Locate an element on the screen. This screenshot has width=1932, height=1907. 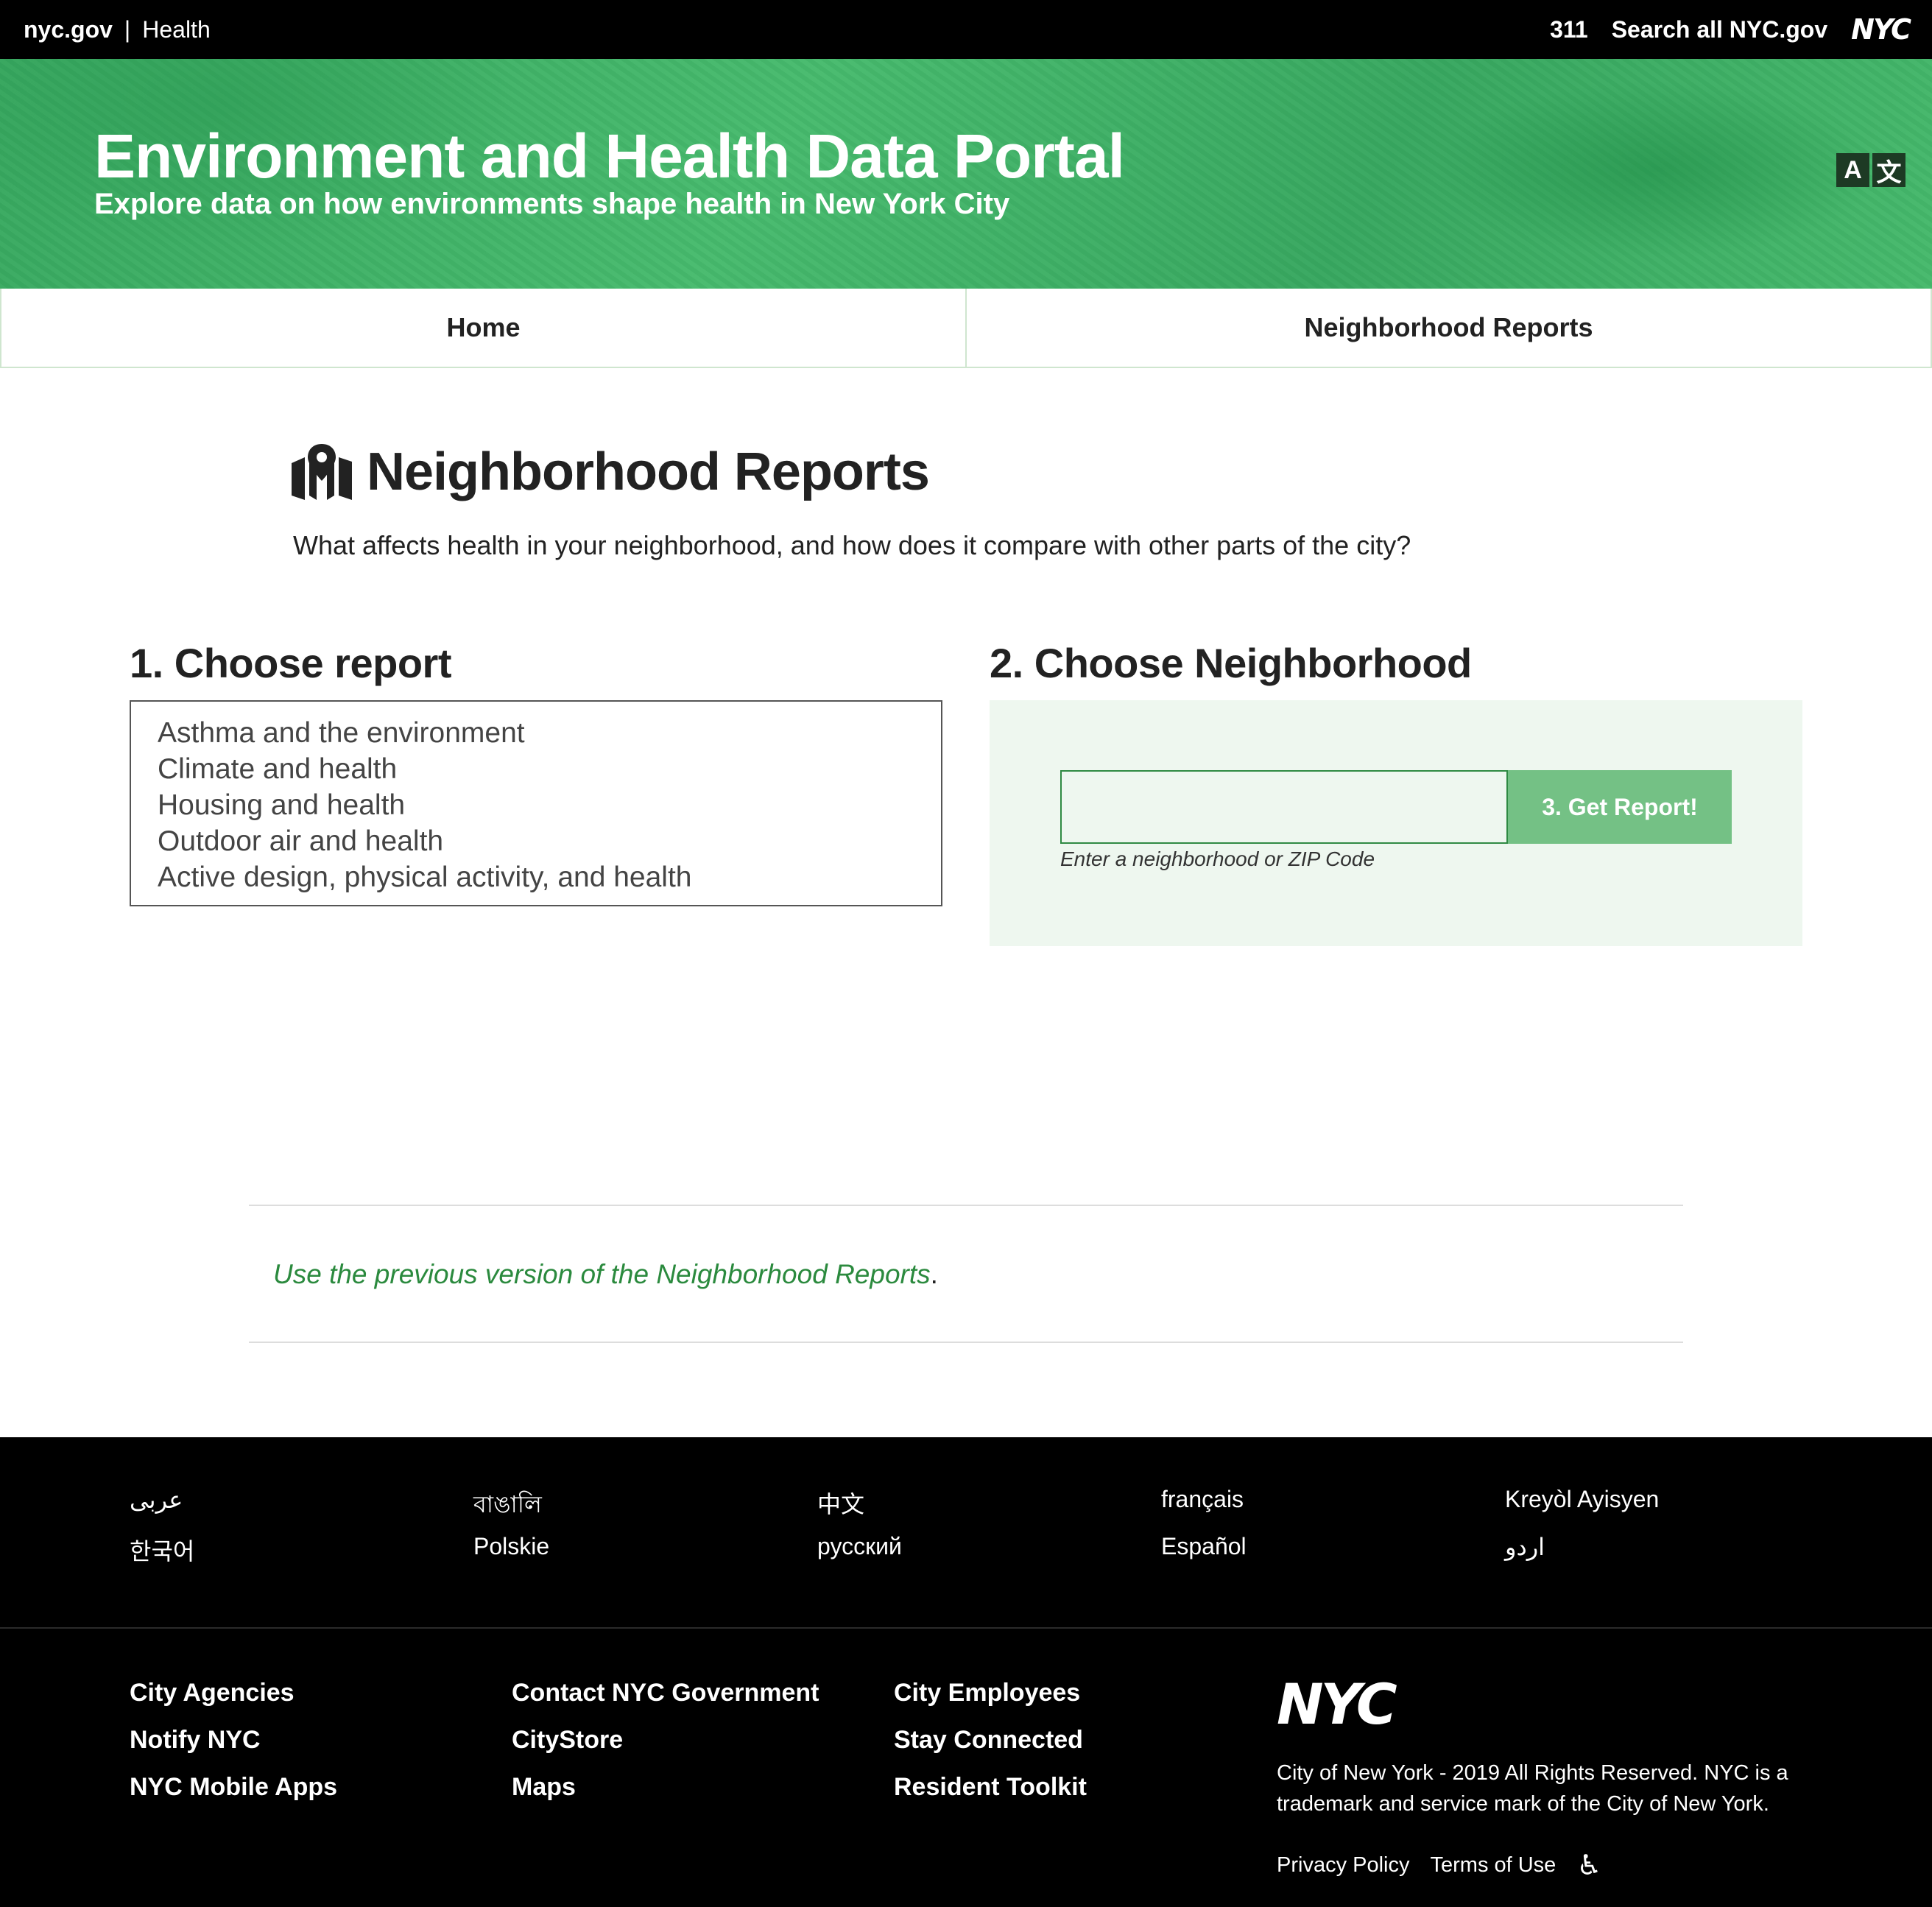
accessibility-icon: ♿ is located at coordinates (1588, 1865).